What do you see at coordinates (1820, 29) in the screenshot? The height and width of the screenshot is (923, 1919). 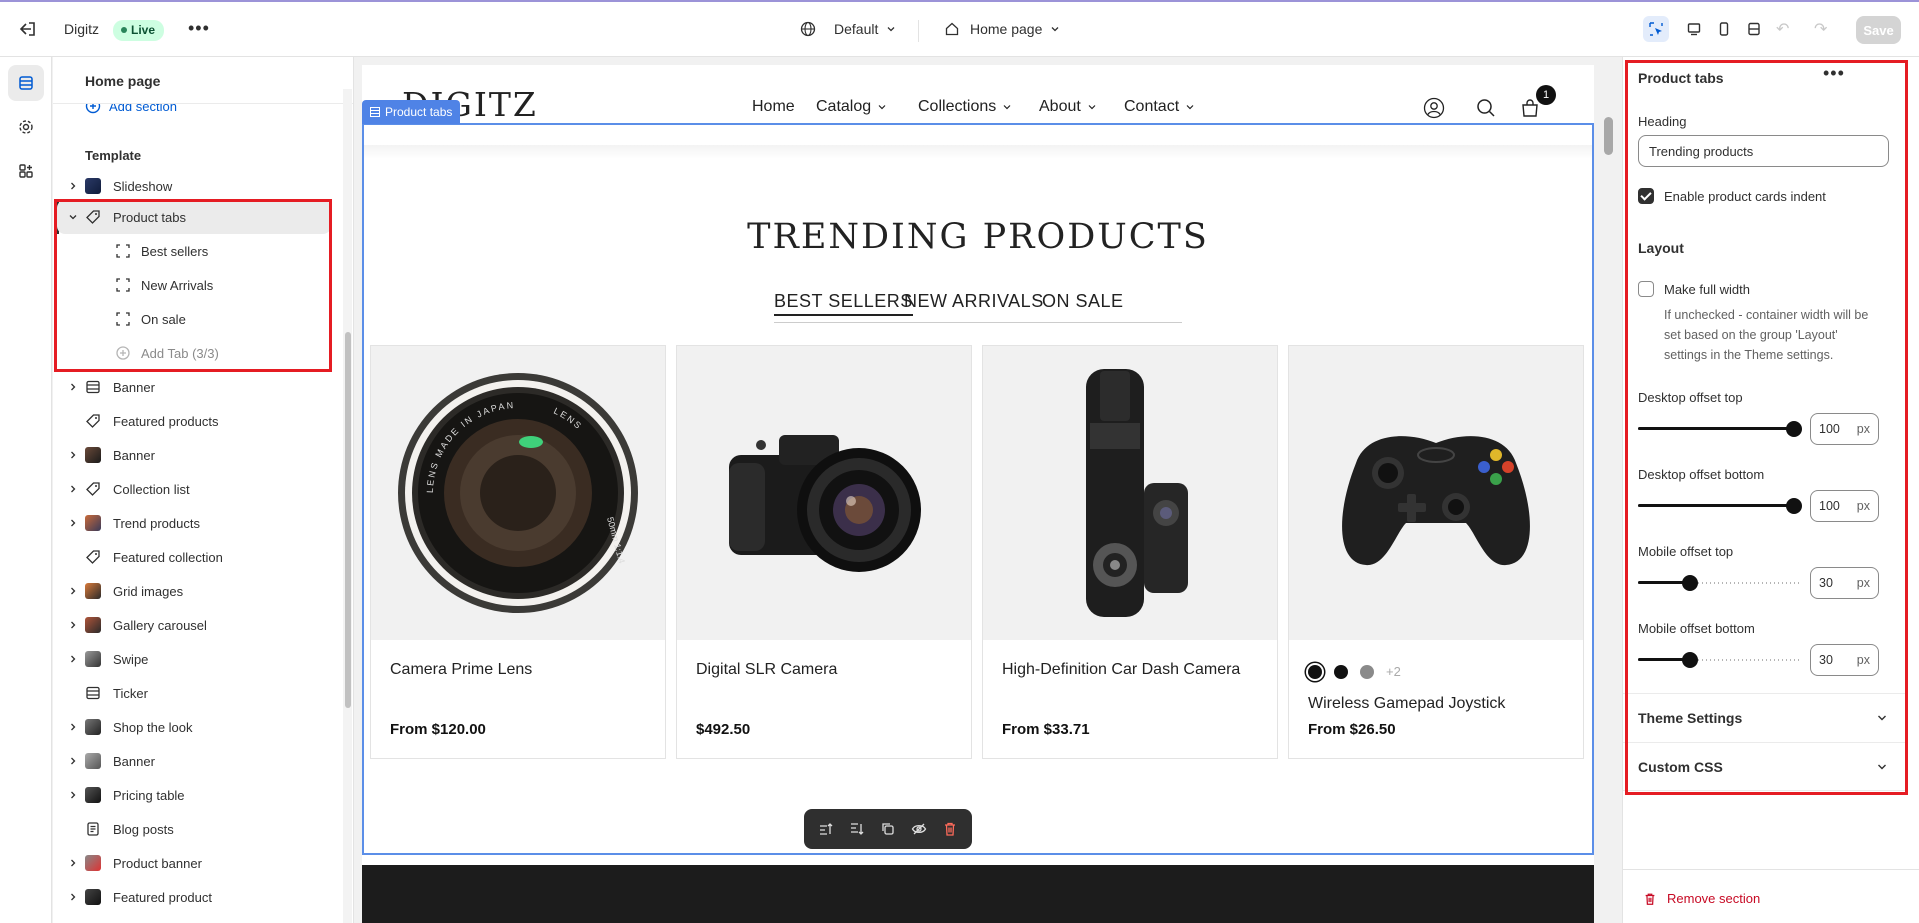 I see `redo-icon: ↷` at bounding box center [1820, 29].